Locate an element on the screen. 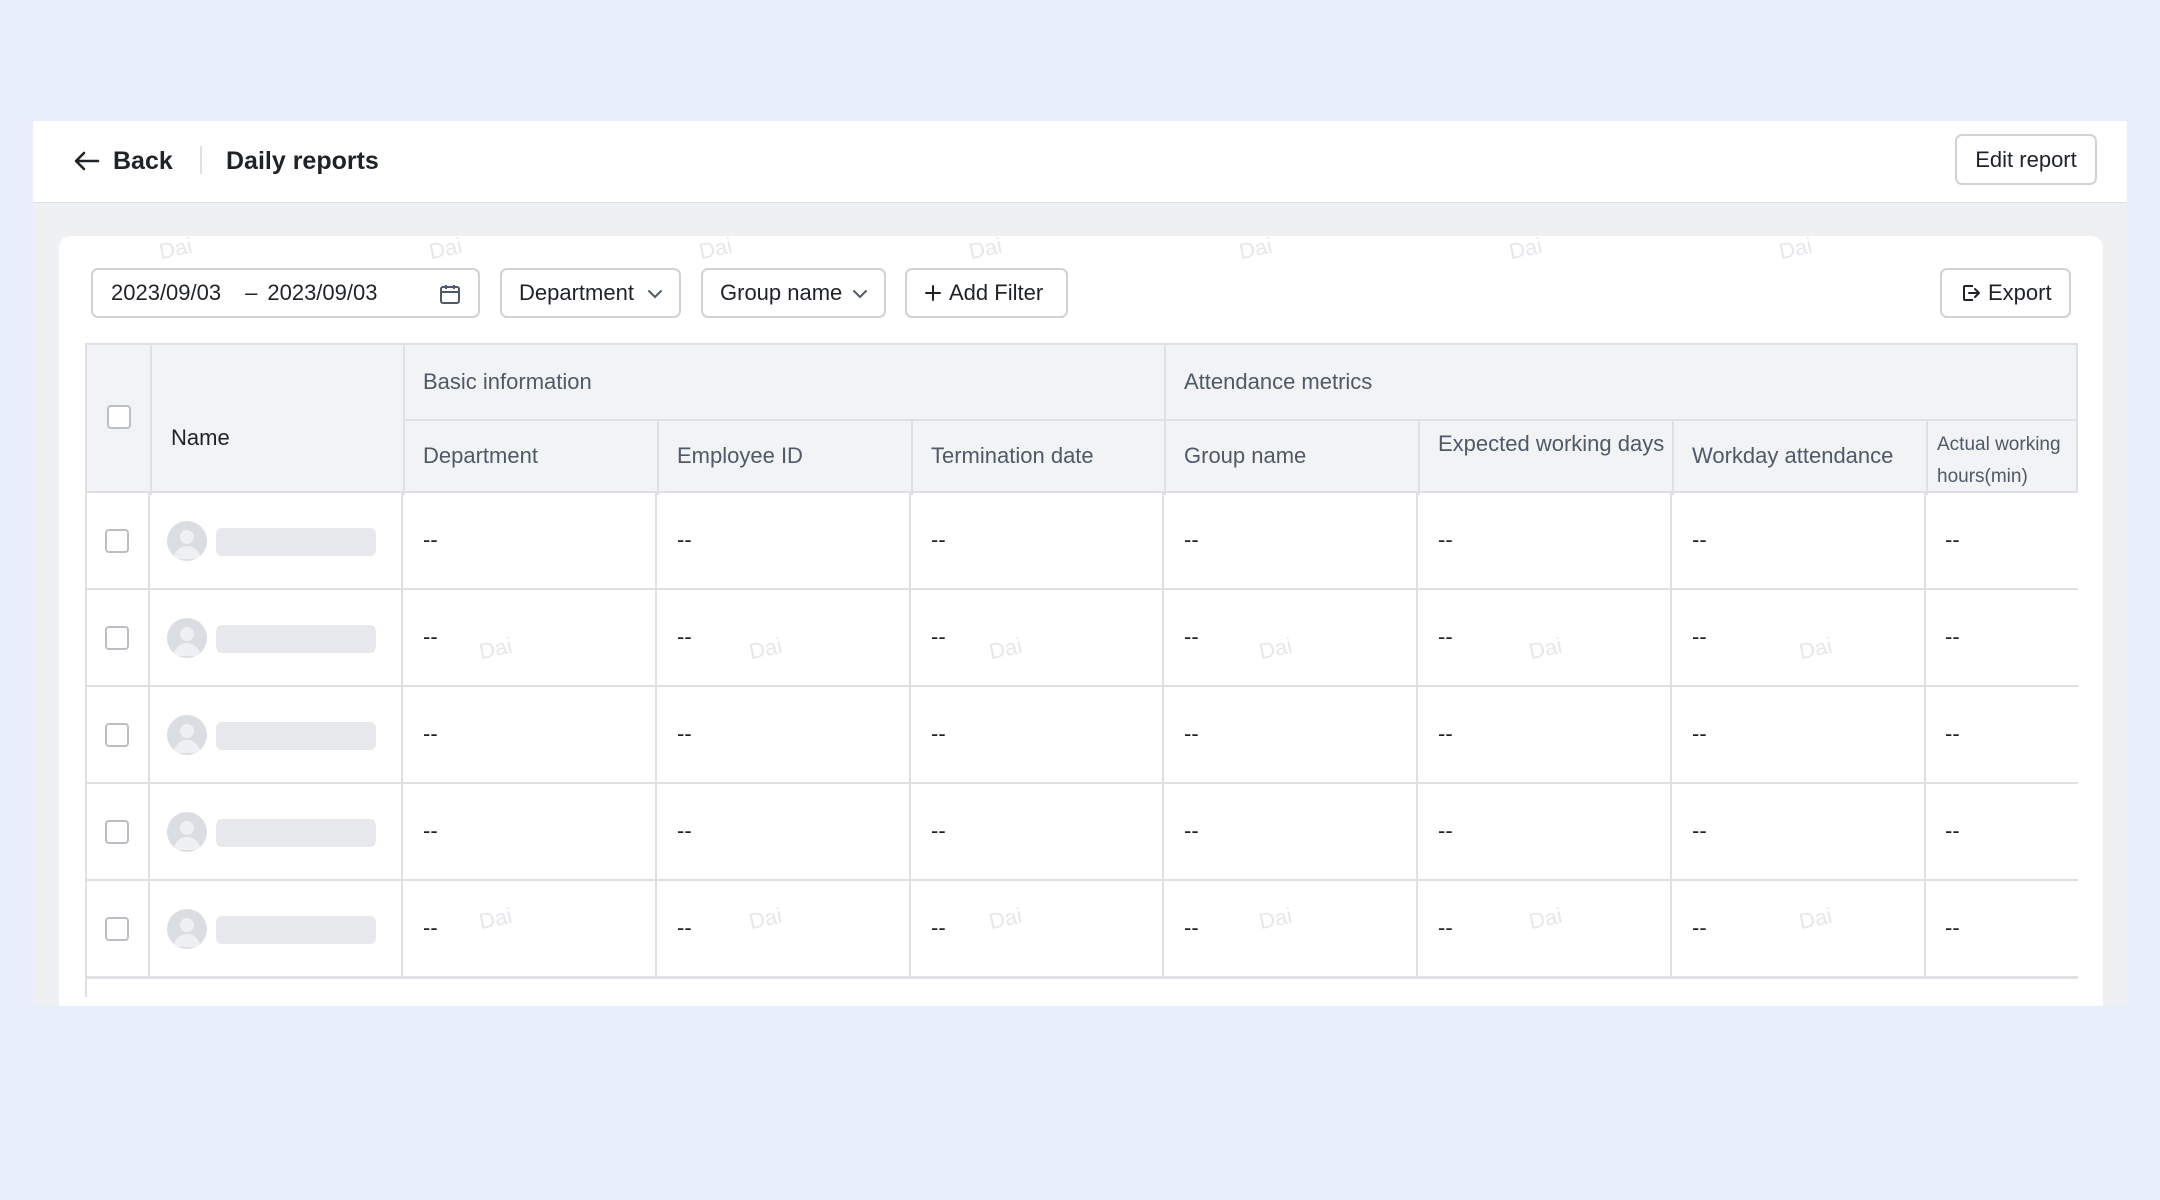 The width and height of the screenshot is (2160, 1200). date-range-picker: 2023/09/03 – 2023/09/03 is located at coordinates (285, 293).